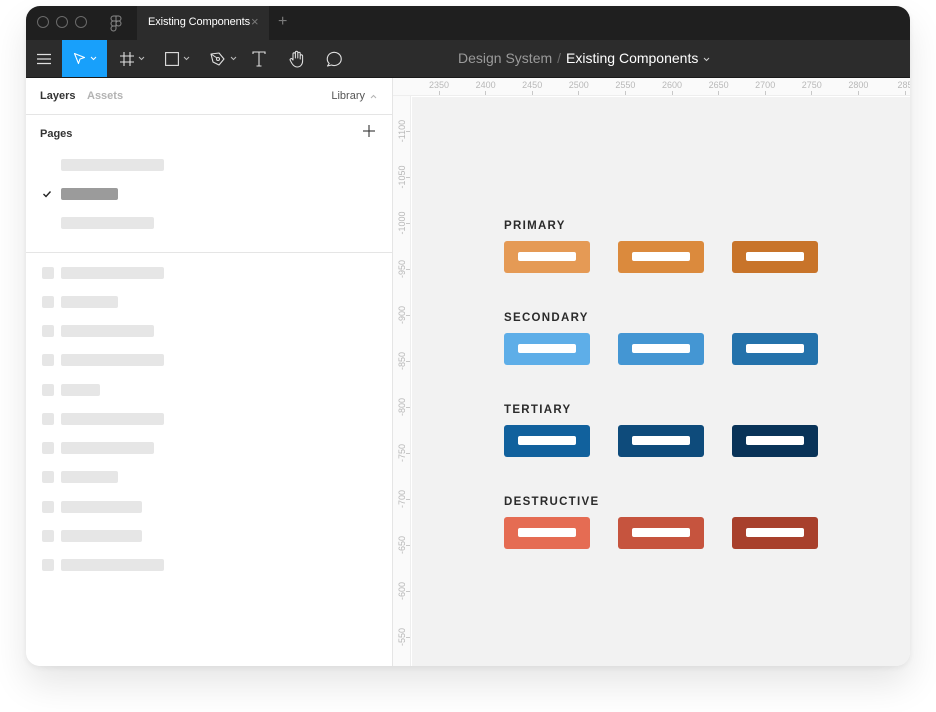 The image size is (936, 712). I want to click on ruler-tick-label: 2650, so click(718, 85).